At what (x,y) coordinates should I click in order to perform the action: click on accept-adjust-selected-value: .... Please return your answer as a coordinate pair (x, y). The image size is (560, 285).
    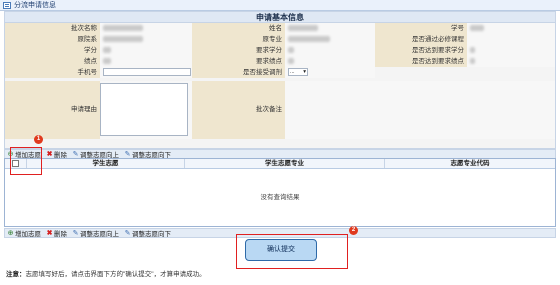
    Looking at the image, I should click on (292, 72).